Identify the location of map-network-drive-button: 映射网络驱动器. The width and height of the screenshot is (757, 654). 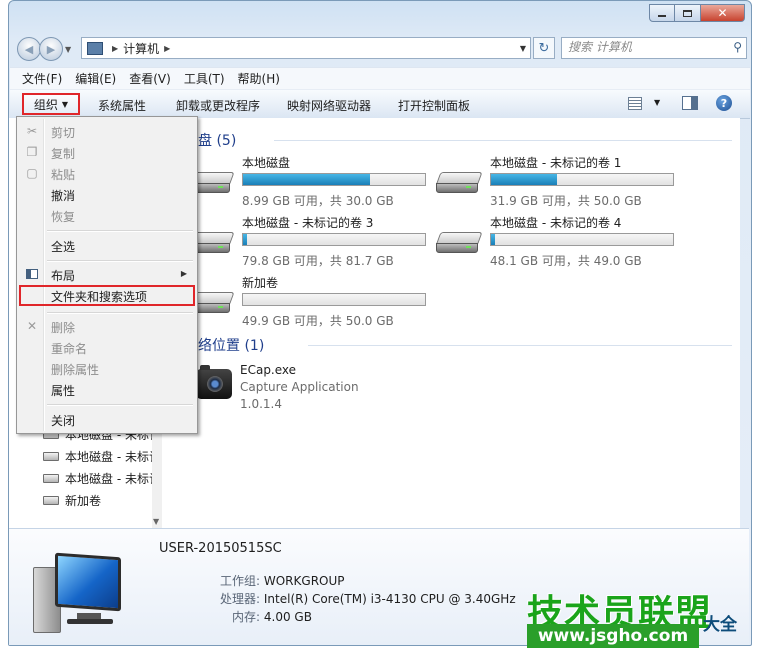
(329, 105).